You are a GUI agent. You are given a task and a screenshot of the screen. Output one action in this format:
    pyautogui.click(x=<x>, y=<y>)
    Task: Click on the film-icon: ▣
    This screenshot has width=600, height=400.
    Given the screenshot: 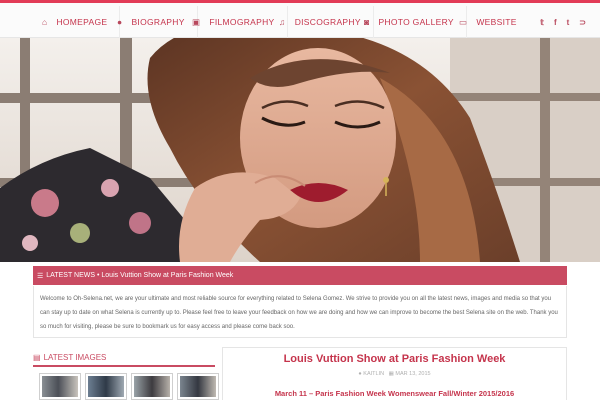 What is the action you would take?
    pyautogui.click(x=196, y=21)
    